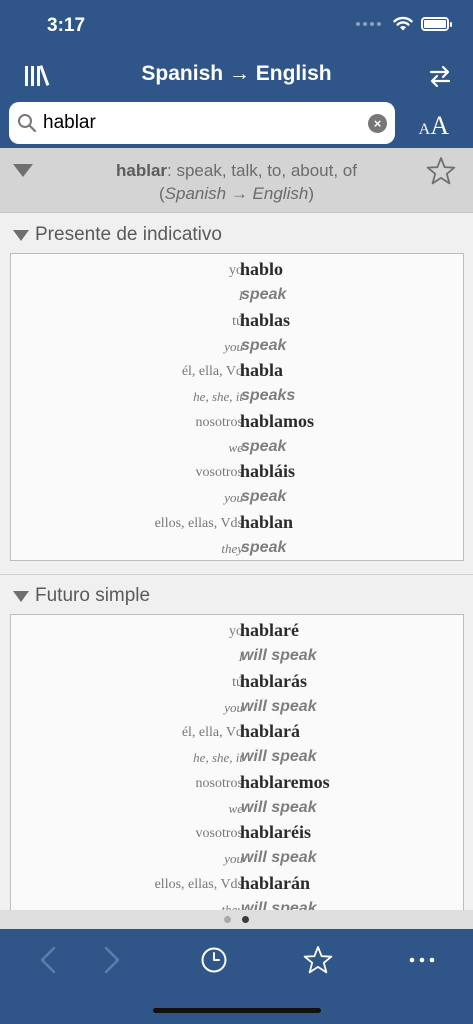 The height and width of the screenshot is (1024, 473). I want to click on tense-title: Presente de indicativo, so click(128, 234).